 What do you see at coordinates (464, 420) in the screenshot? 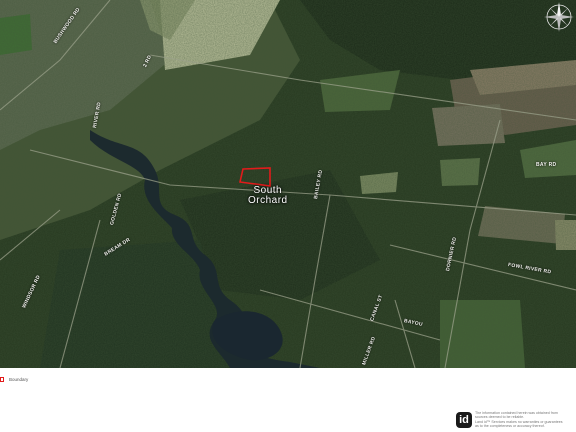
I see `brand-logo: id` at bounding box center [464, 420].